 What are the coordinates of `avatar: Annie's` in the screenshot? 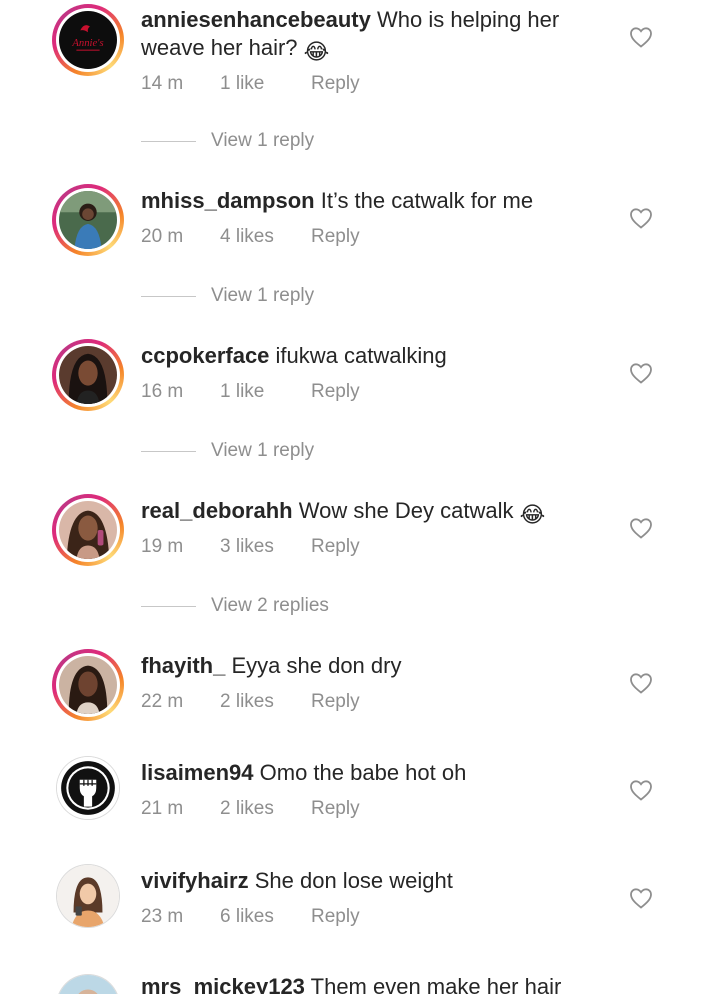 It's located at (88, 40).